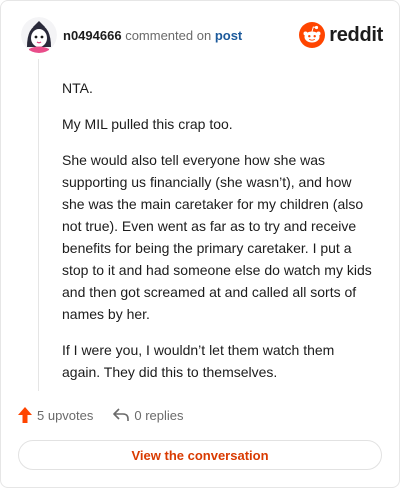  I want to click on user-avatar, so click(39, 35).